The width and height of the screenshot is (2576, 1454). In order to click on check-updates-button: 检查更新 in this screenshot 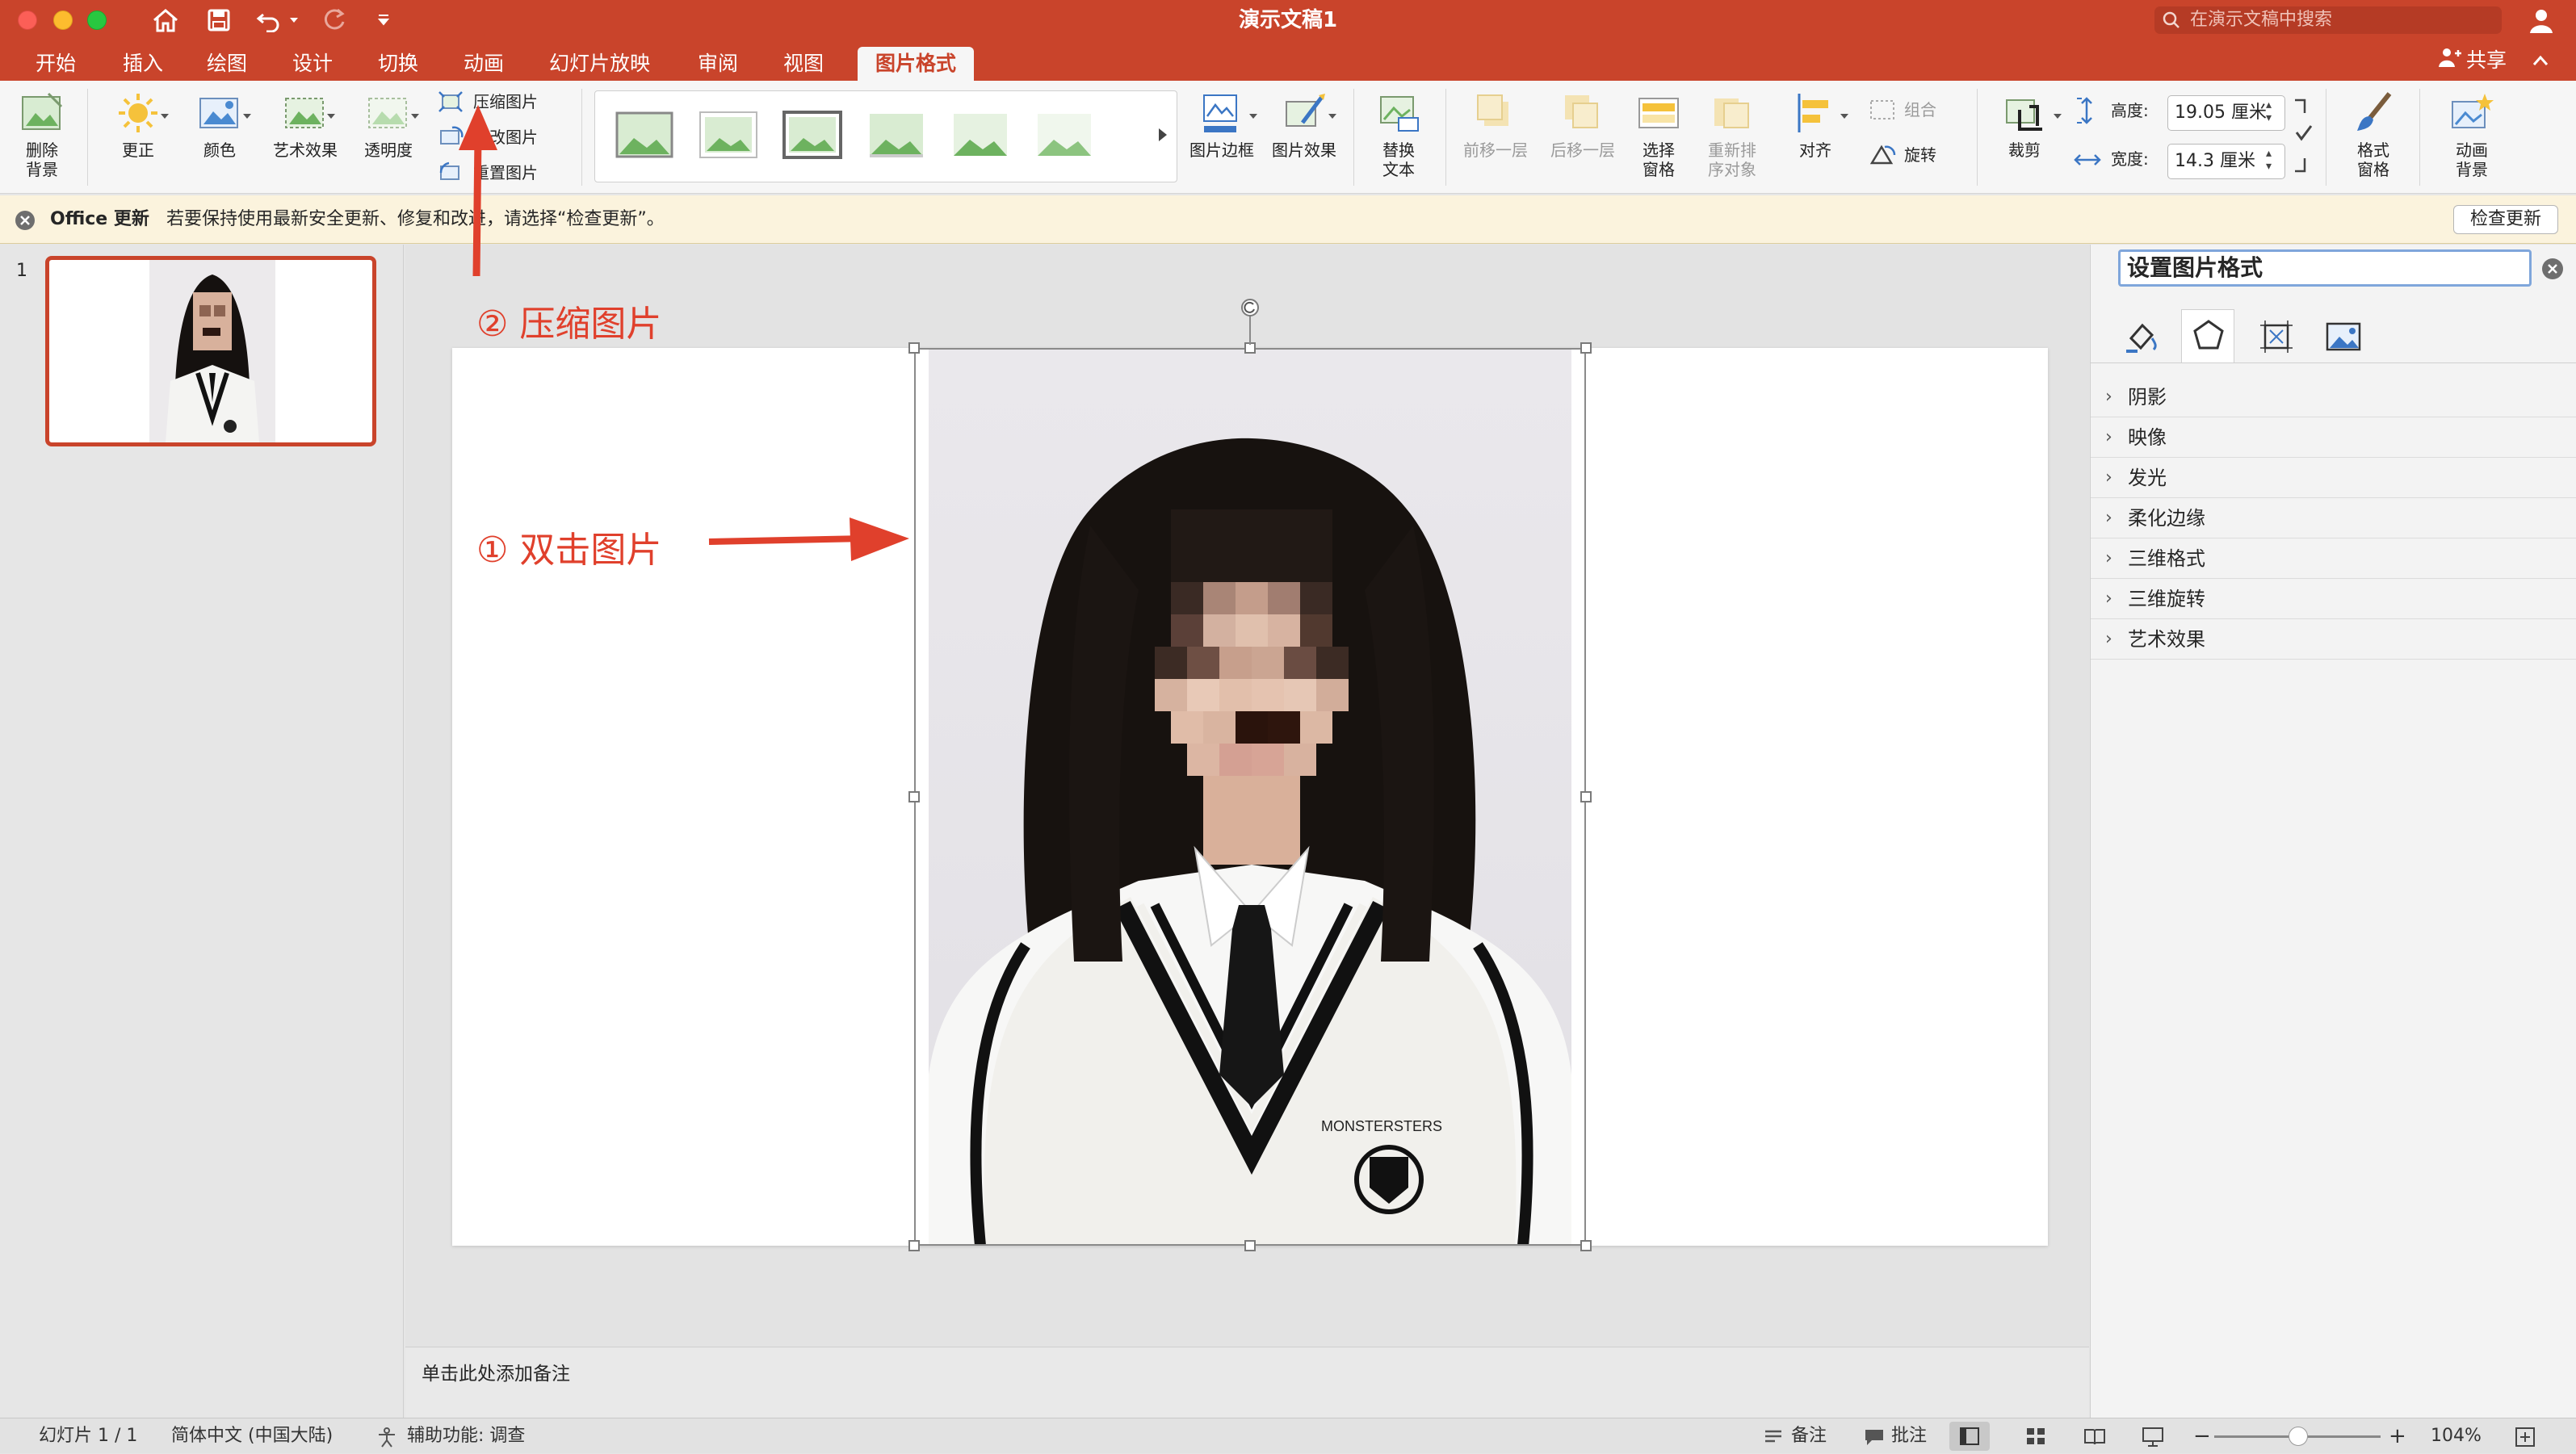, I will do `click(2505, 219)`.